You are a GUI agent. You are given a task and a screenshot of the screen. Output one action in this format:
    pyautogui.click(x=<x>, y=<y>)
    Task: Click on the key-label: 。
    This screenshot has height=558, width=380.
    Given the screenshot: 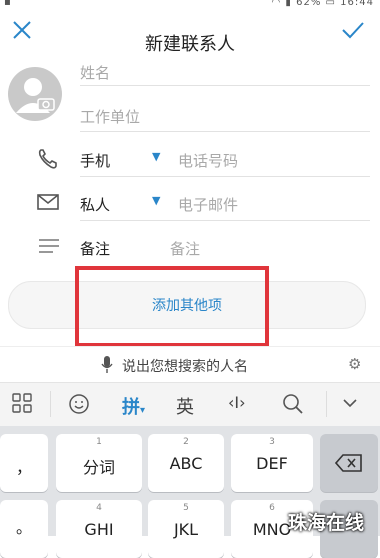 What is the action you would take?
    pyautogui.click(x=23, y=527)
    